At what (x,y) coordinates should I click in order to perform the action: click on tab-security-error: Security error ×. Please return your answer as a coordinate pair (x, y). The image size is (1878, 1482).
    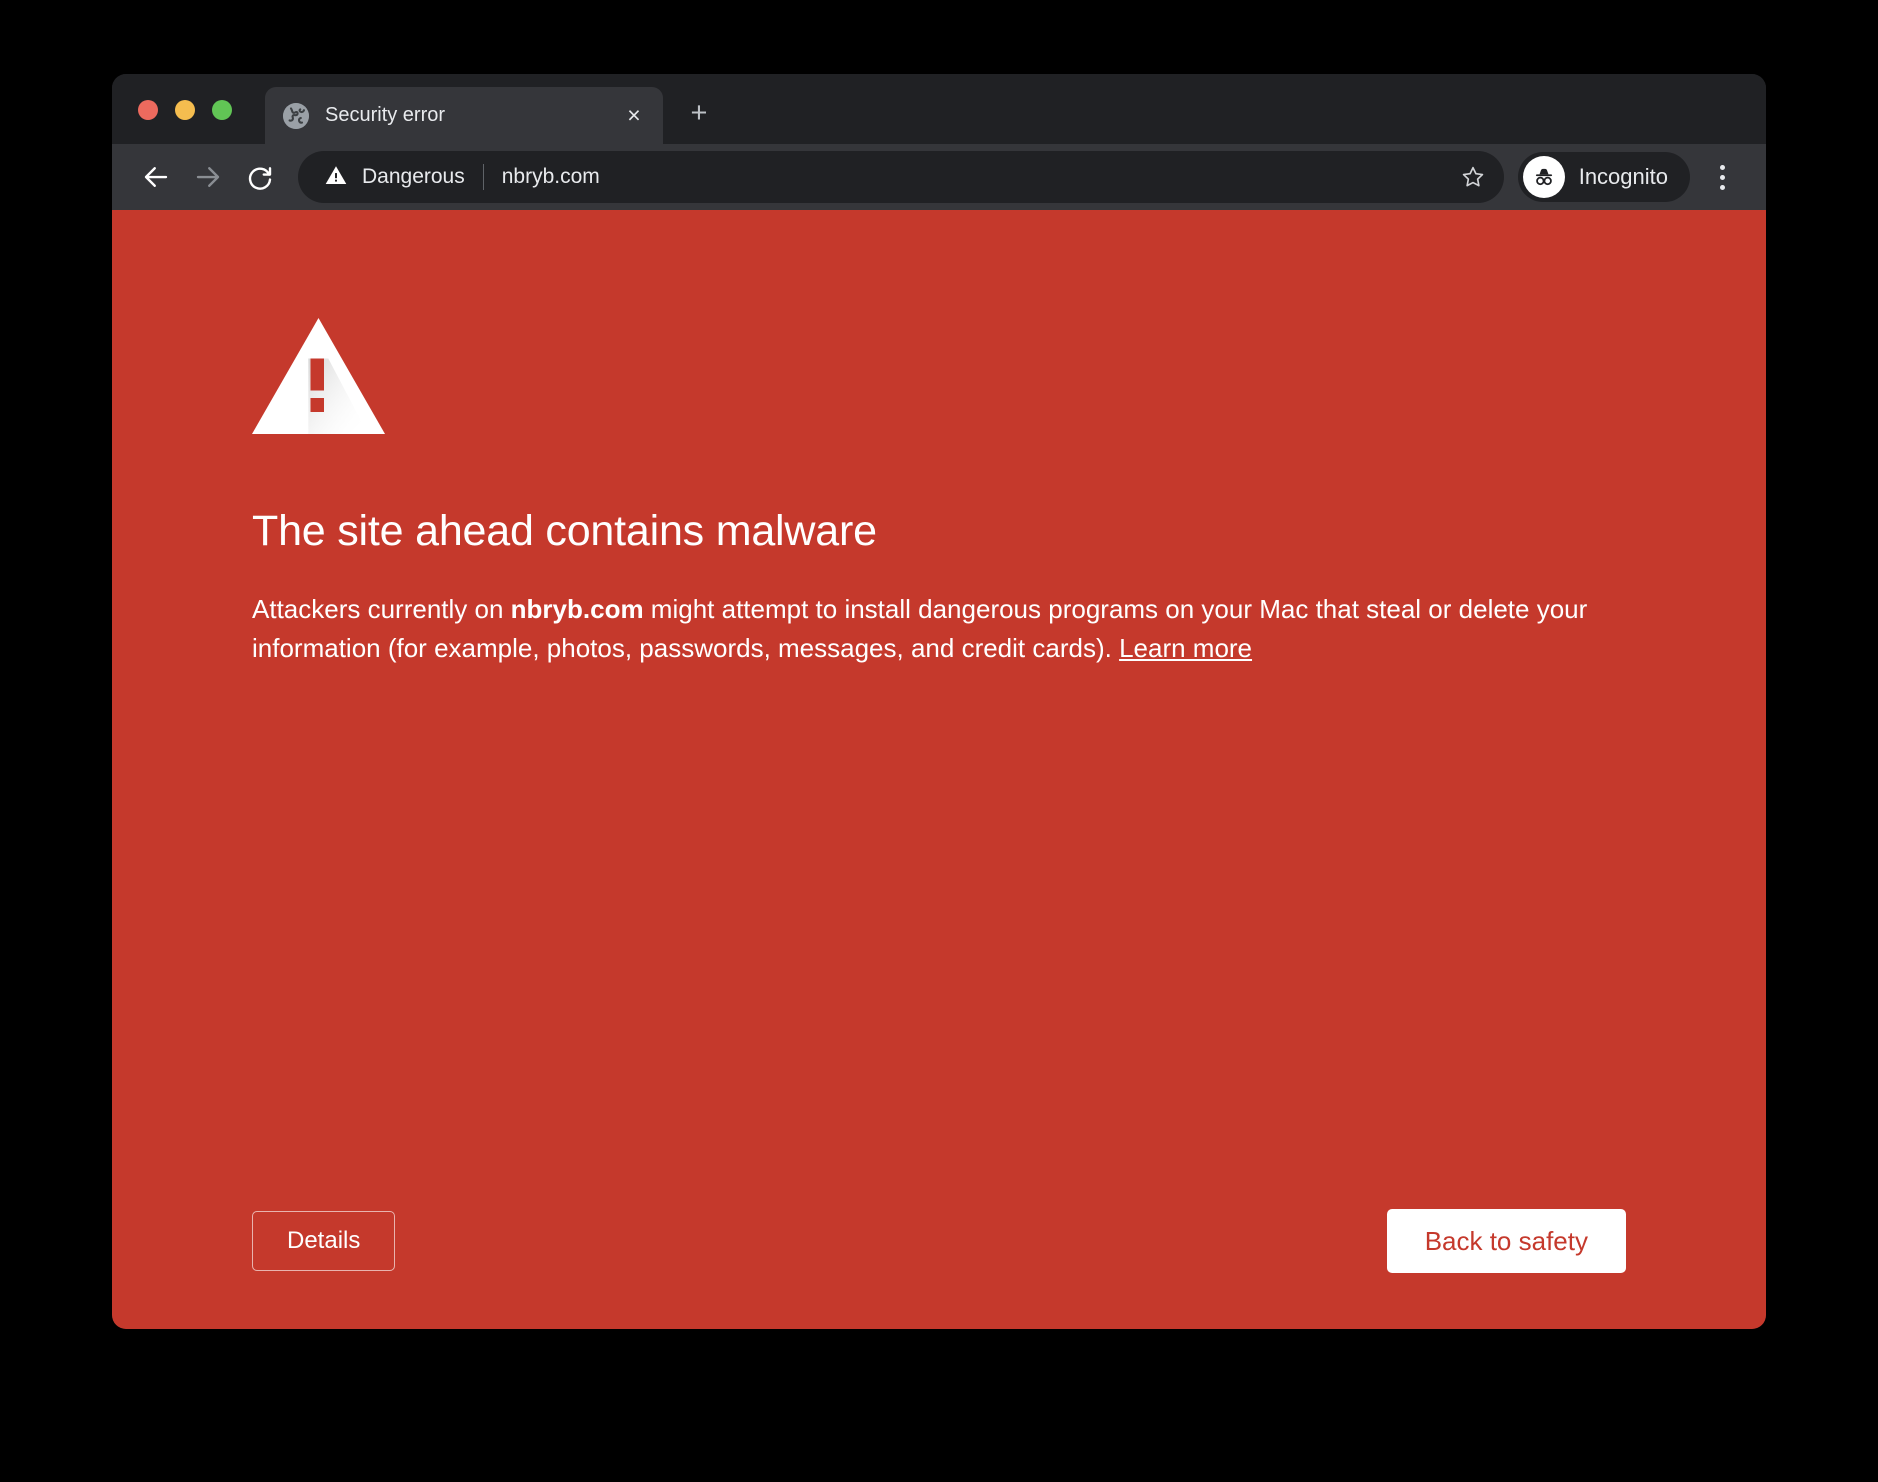
    Looking at the image, I should click on (464, 115).